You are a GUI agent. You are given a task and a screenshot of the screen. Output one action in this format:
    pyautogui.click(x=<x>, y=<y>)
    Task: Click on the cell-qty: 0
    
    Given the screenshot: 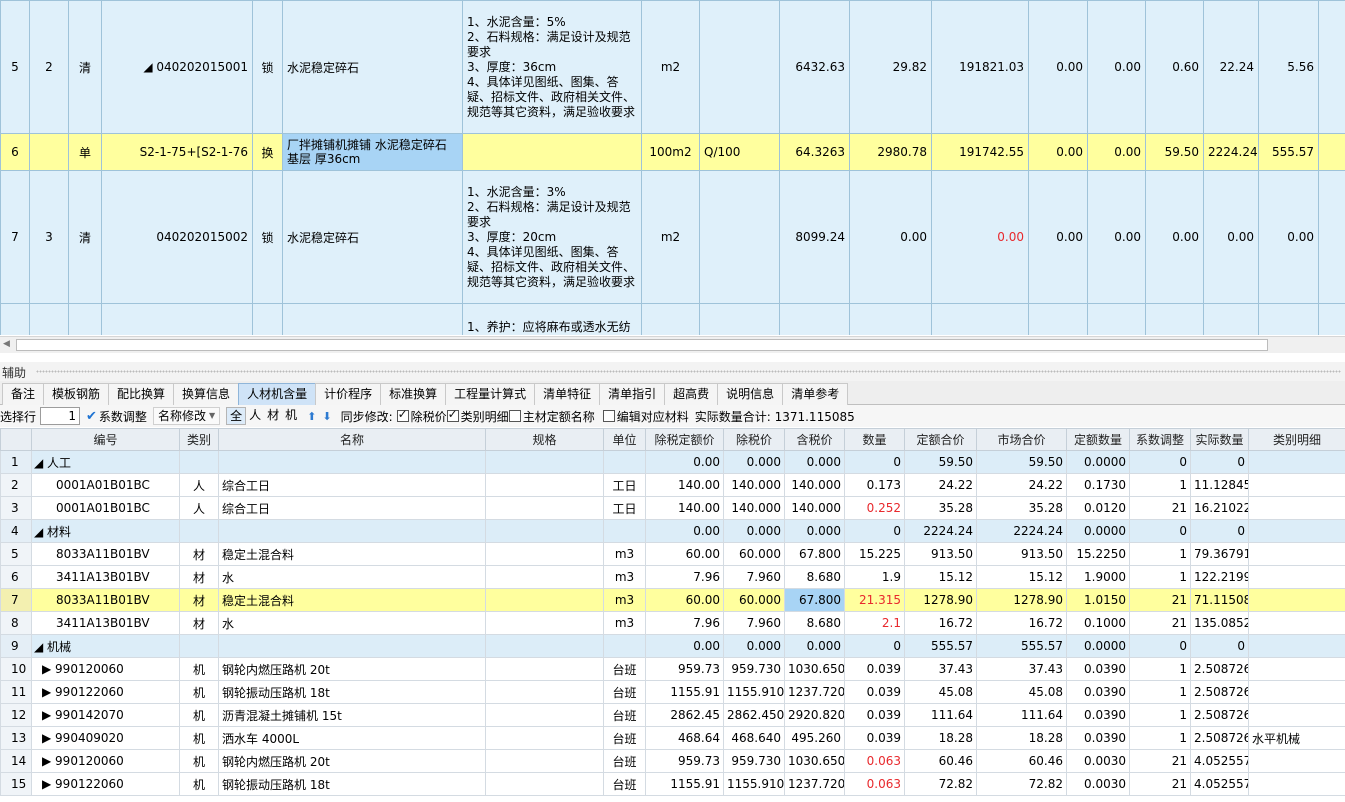 What is the action you would take?
    pyautogui.click(x=874, y=462)
    